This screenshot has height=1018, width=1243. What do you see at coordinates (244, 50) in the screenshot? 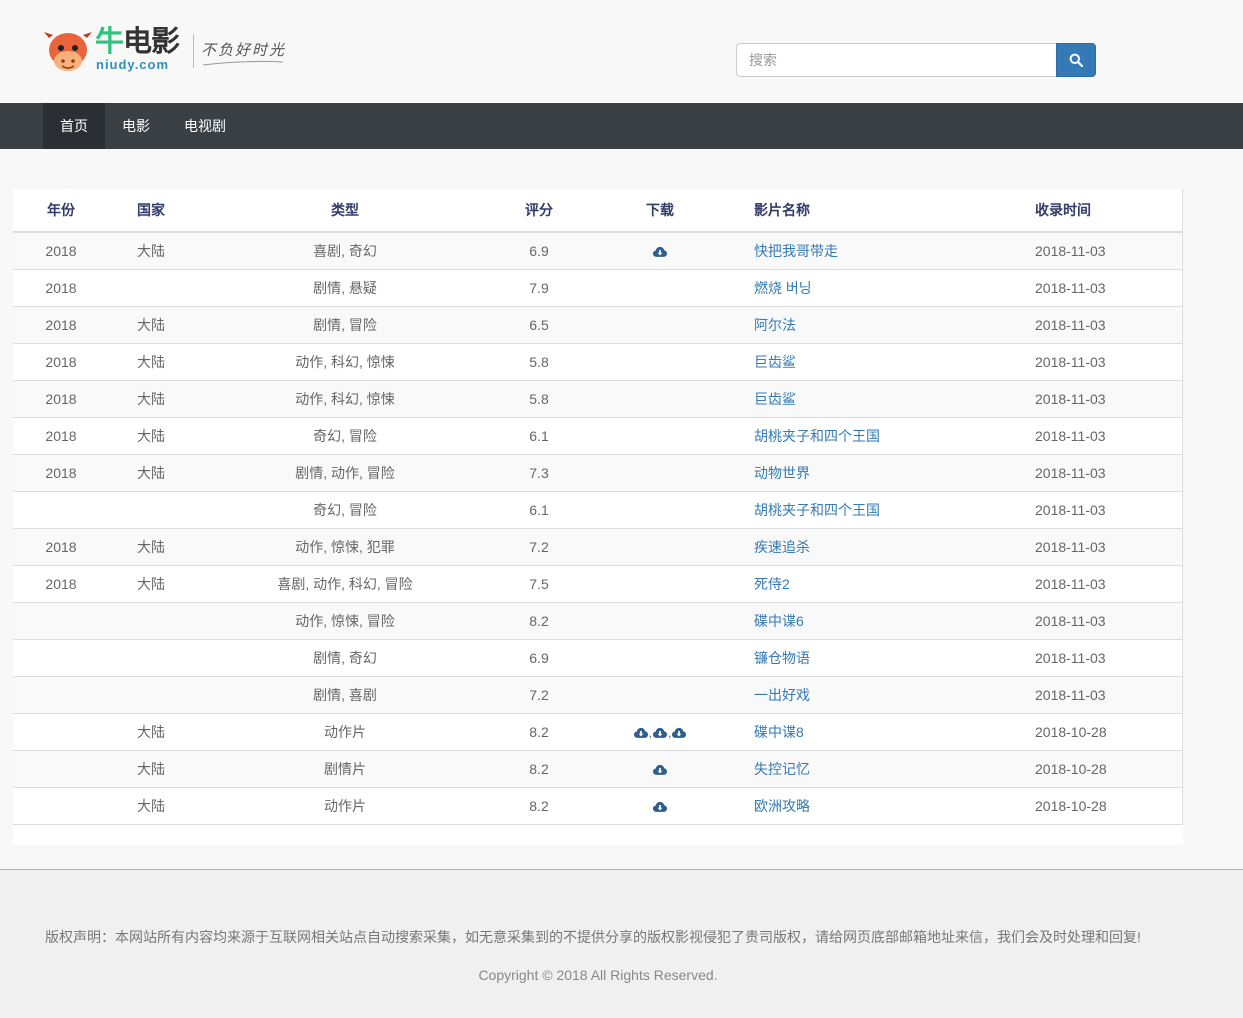
I see `brand-slogan: 不负好时光` at bounding box center [244, 50].